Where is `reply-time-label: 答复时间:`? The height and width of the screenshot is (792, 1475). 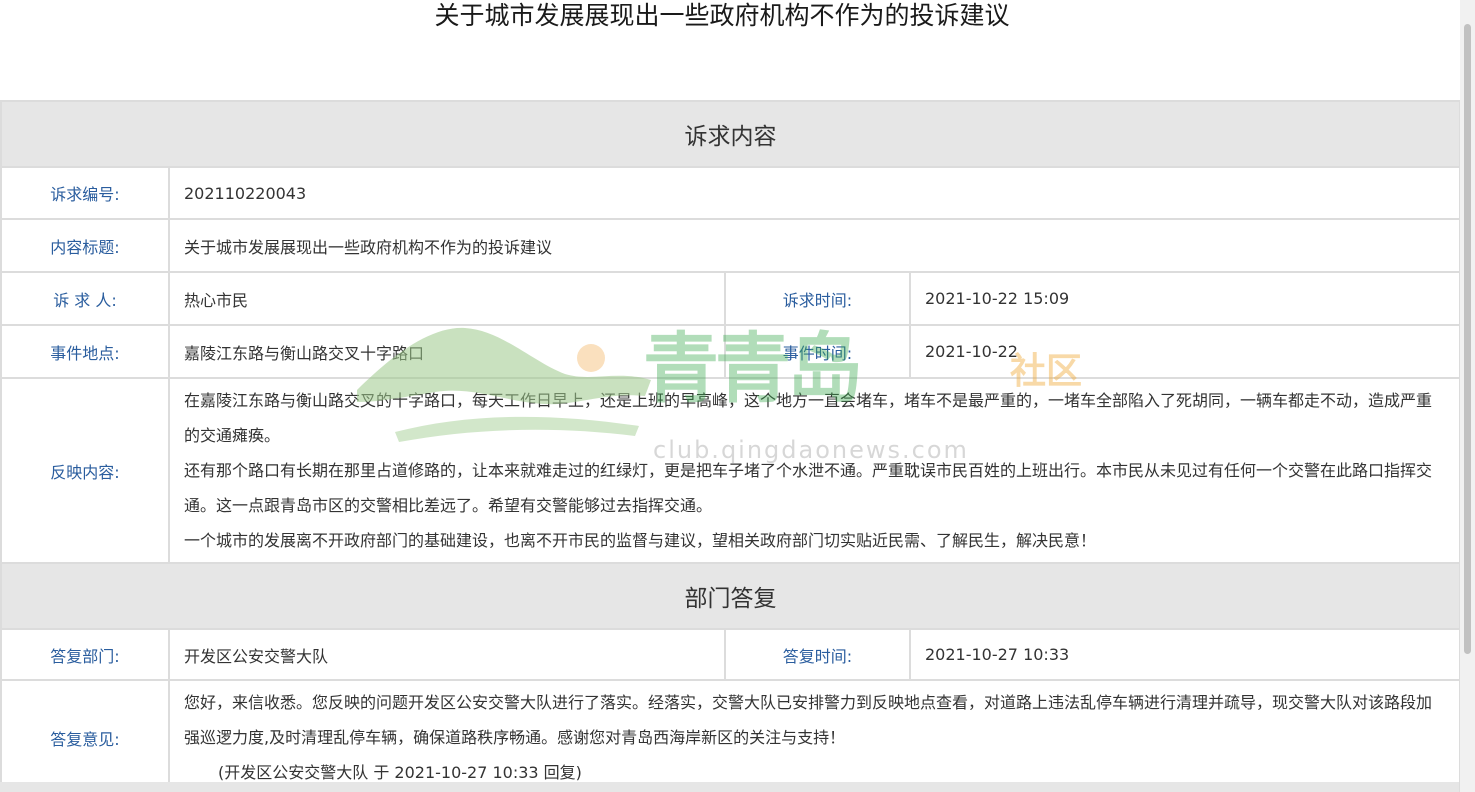
reply-time-label: 答复时间: is located at coordinates (817, 654).